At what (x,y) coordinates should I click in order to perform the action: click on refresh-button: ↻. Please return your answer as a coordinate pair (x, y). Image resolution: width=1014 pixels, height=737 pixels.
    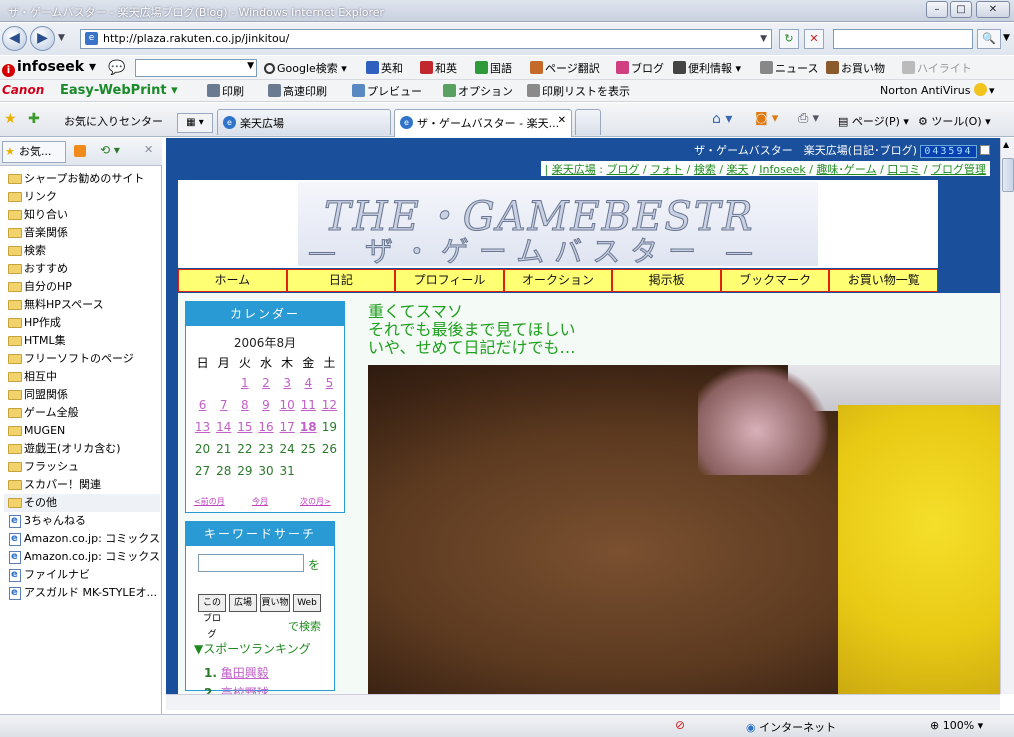
    Looking at the image, I should click on (789, 39).